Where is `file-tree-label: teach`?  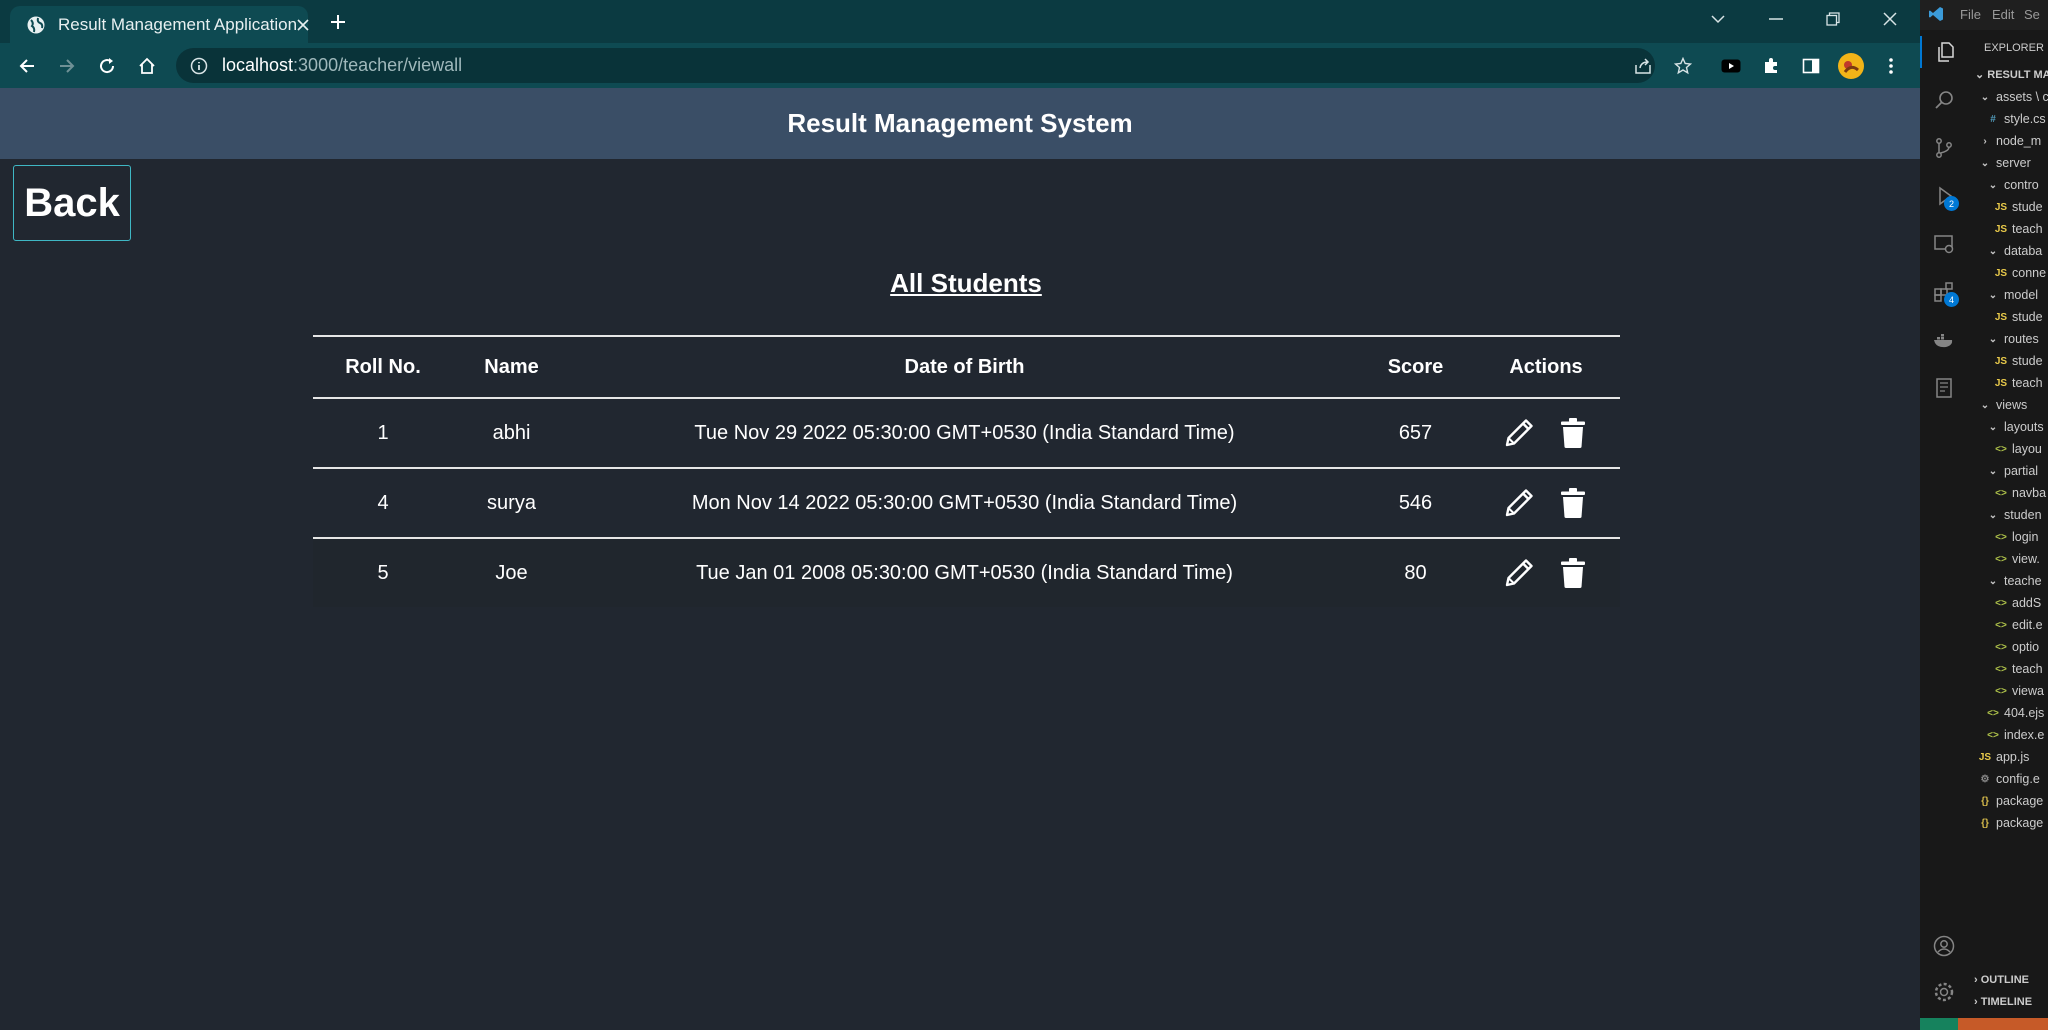 file-tree-label: teach is located at coordinates (2027, 229).